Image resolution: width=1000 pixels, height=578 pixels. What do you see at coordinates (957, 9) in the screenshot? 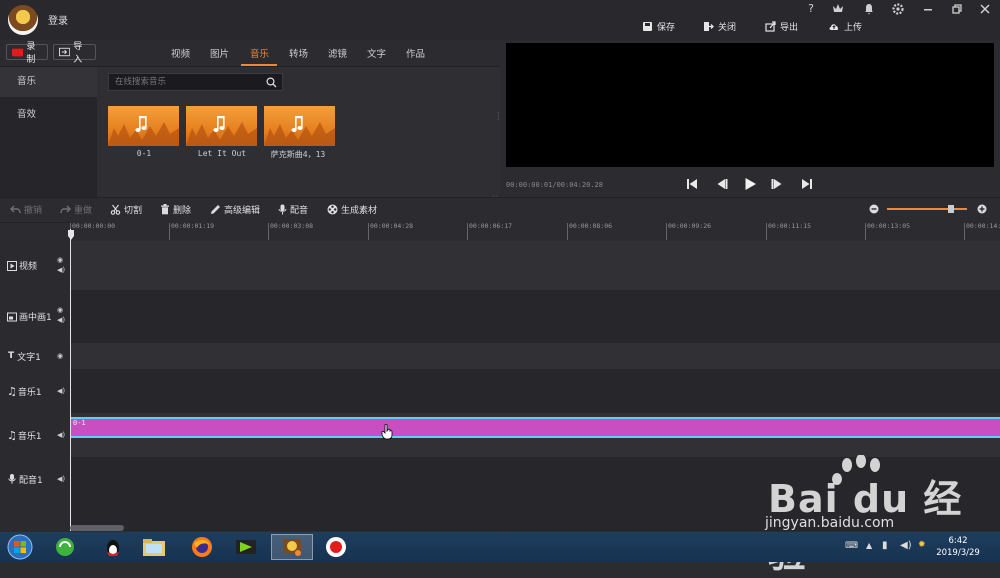
I see `restore-icon` at bounding box center [957, 9].